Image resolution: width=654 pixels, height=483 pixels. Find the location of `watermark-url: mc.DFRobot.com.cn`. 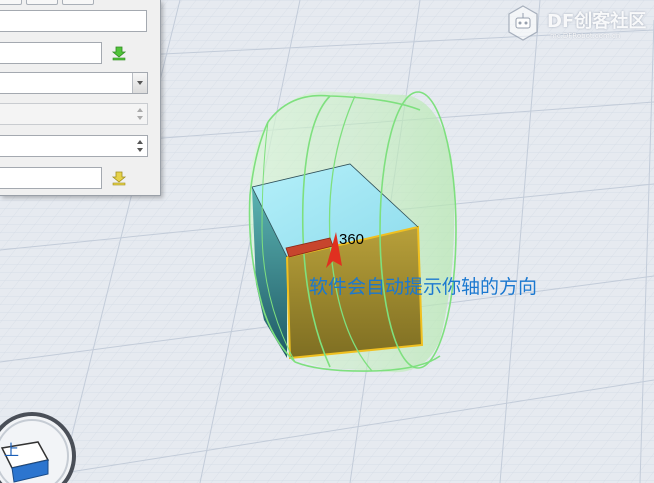

watermark-url: mc.DFRobot.com.cn is located at coordinates (585, 36).